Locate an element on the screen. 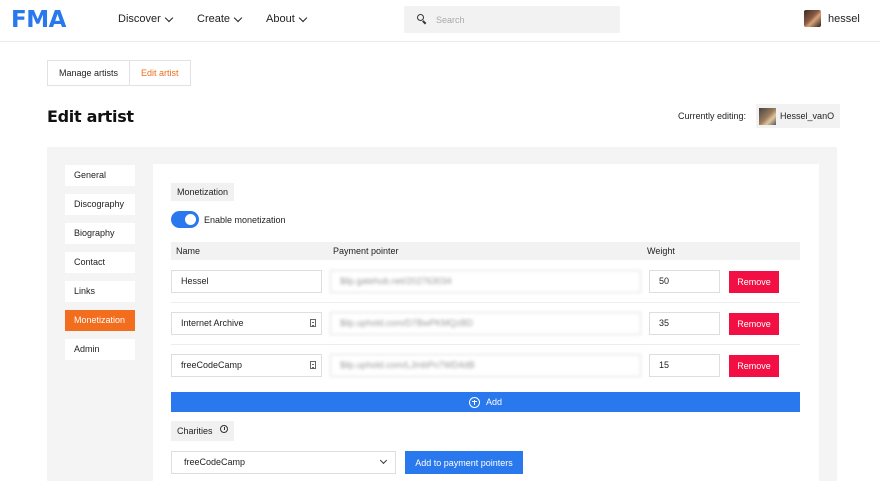  sidebar-item-discography: Discography is located at coordinates (100, 204).